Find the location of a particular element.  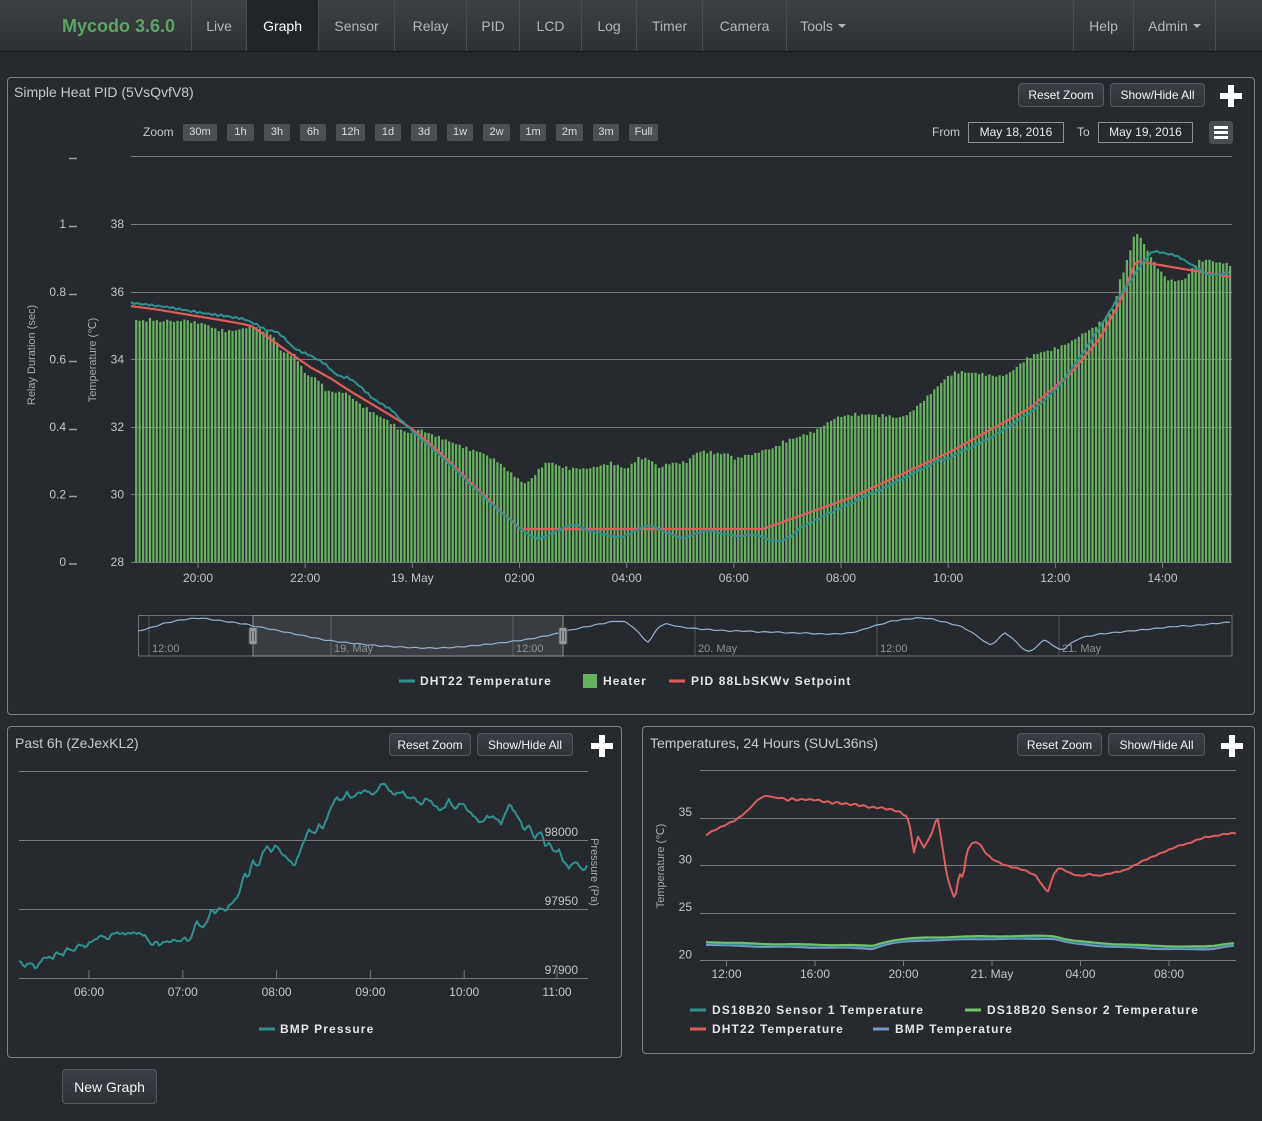

svg-text: 07:00 is located at coordinates (183, 992).